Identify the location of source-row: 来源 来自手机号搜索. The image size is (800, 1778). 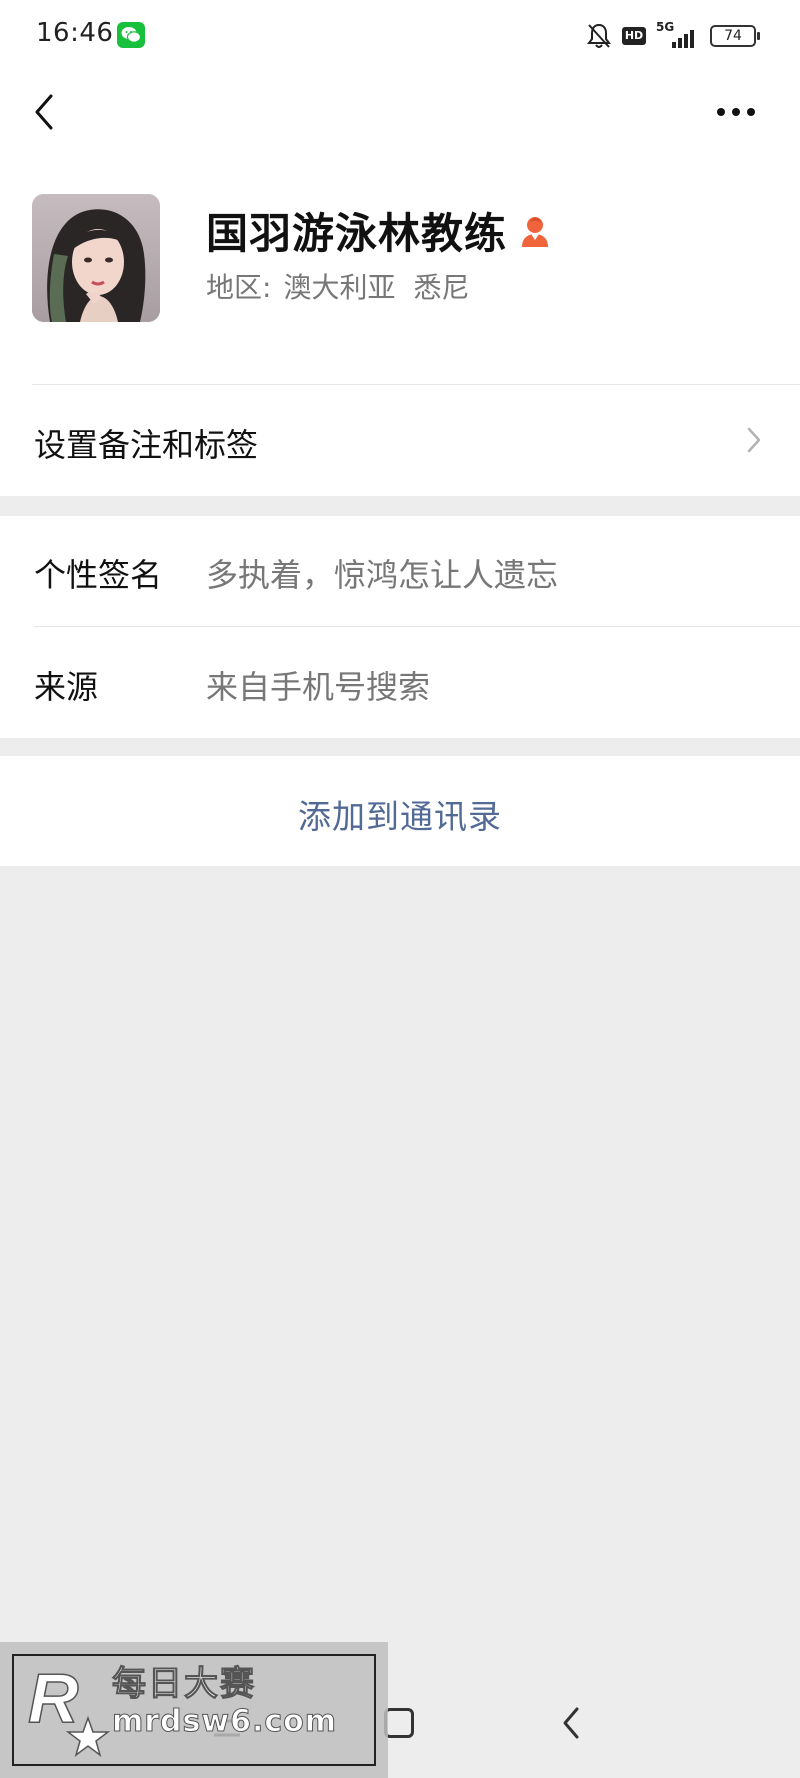
(400, 683).